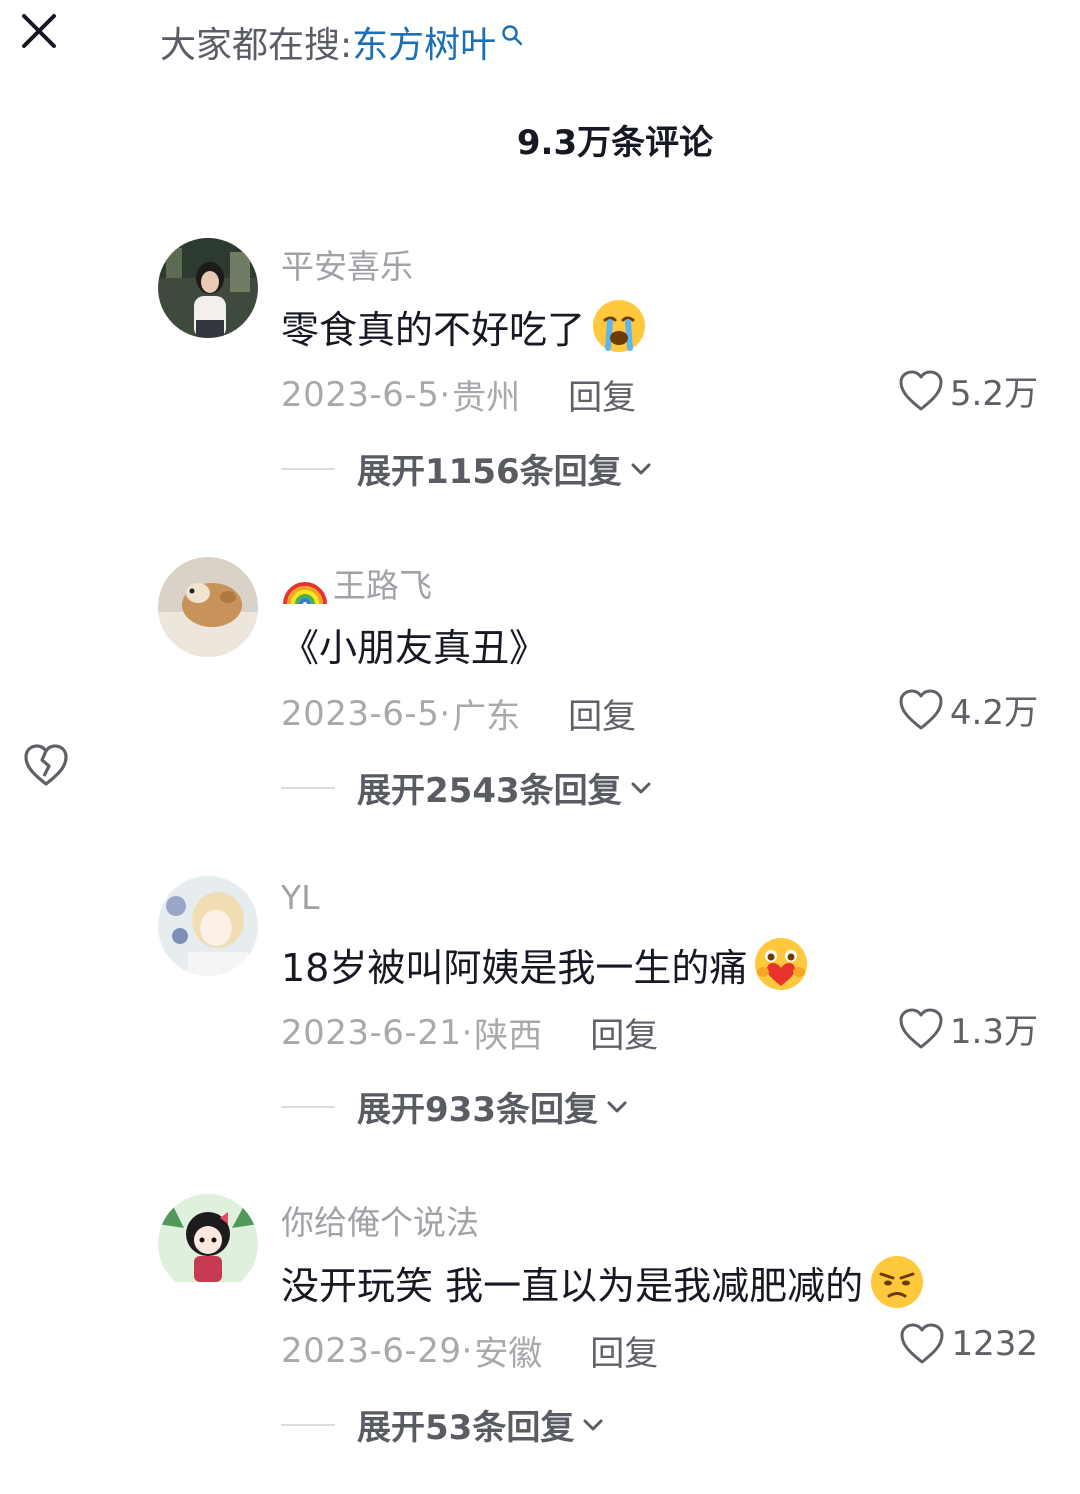  I want to click on expand-replies-button: 展开1156条回复, so click(467, 468).